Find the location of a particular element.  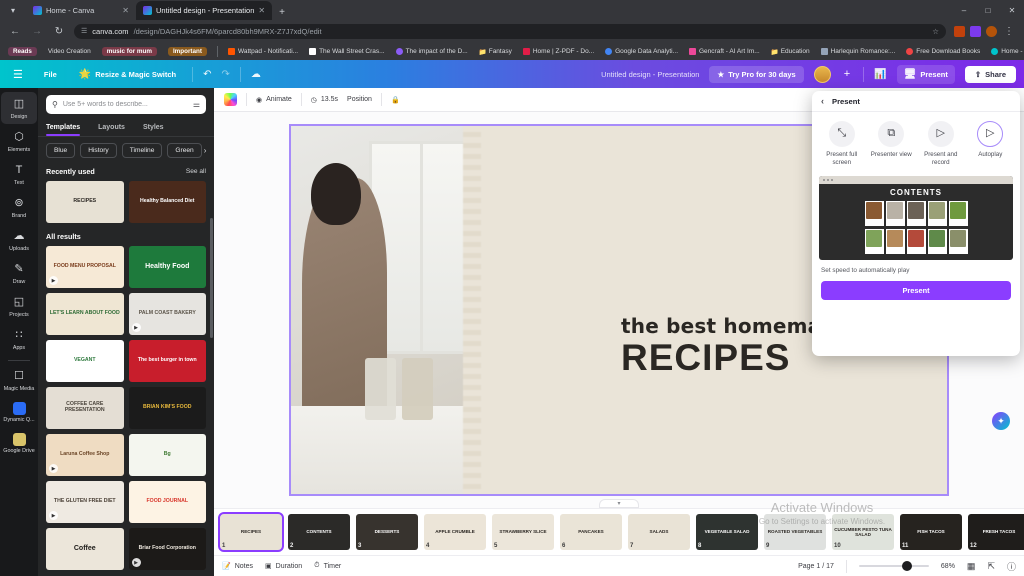

avatar is located at coordinates (991, 31).